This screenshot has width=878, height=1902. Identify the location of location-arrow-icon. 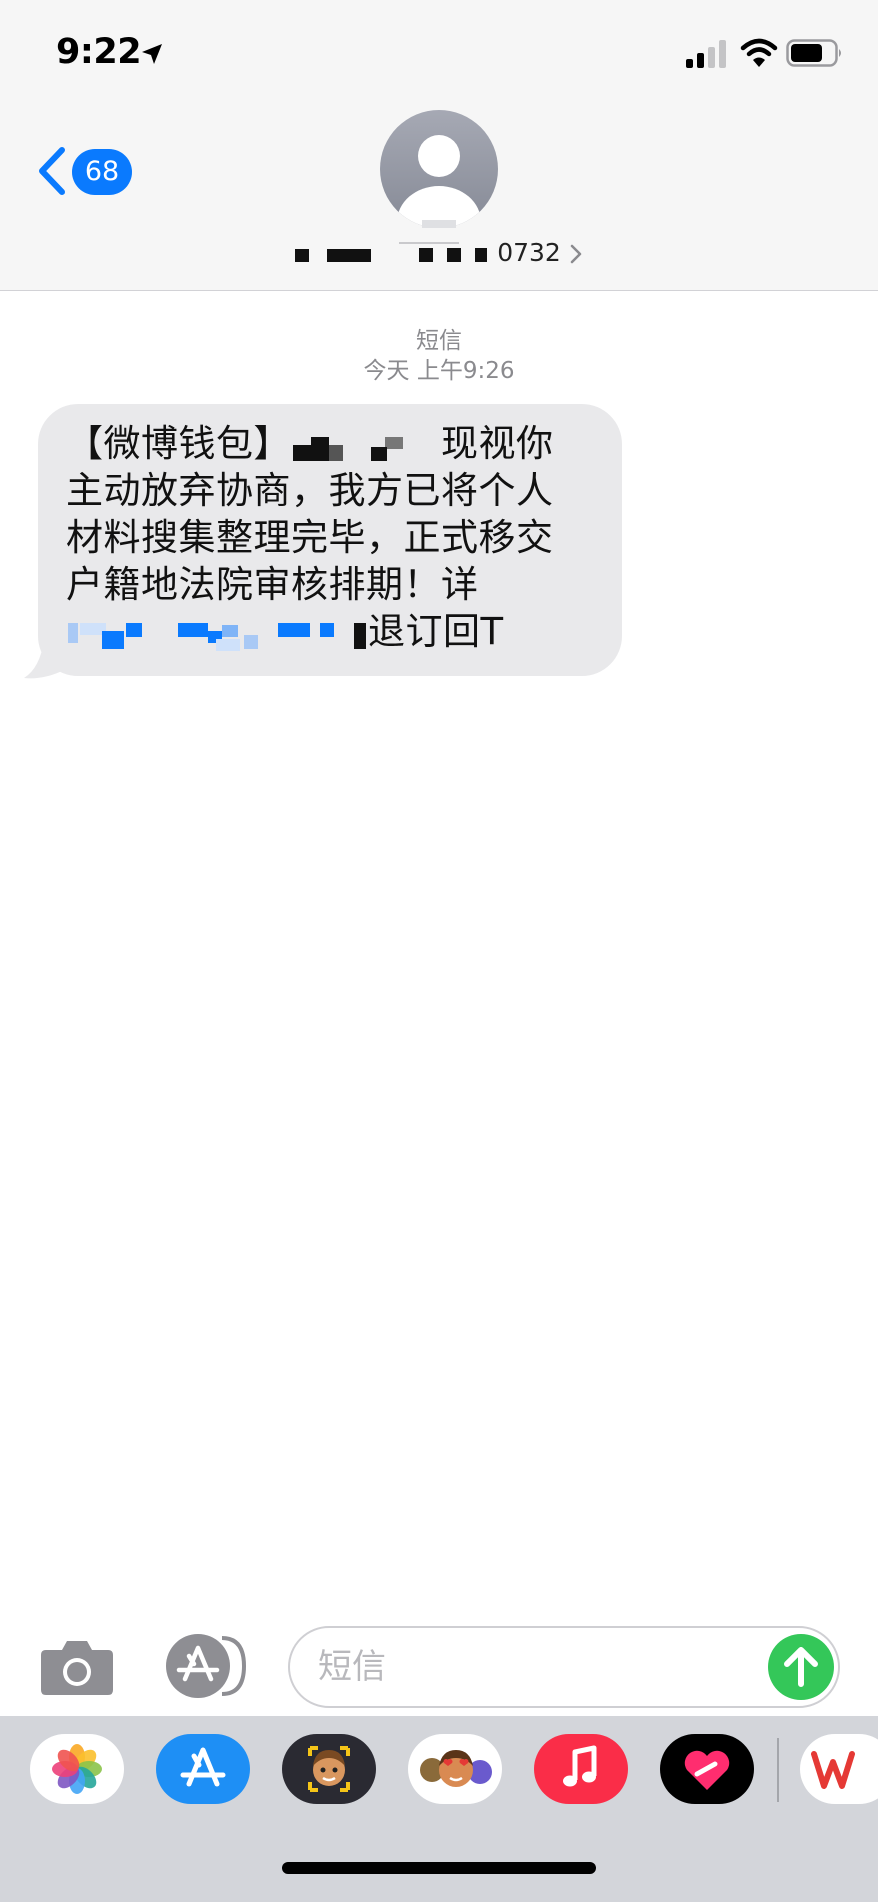
(152, 54).